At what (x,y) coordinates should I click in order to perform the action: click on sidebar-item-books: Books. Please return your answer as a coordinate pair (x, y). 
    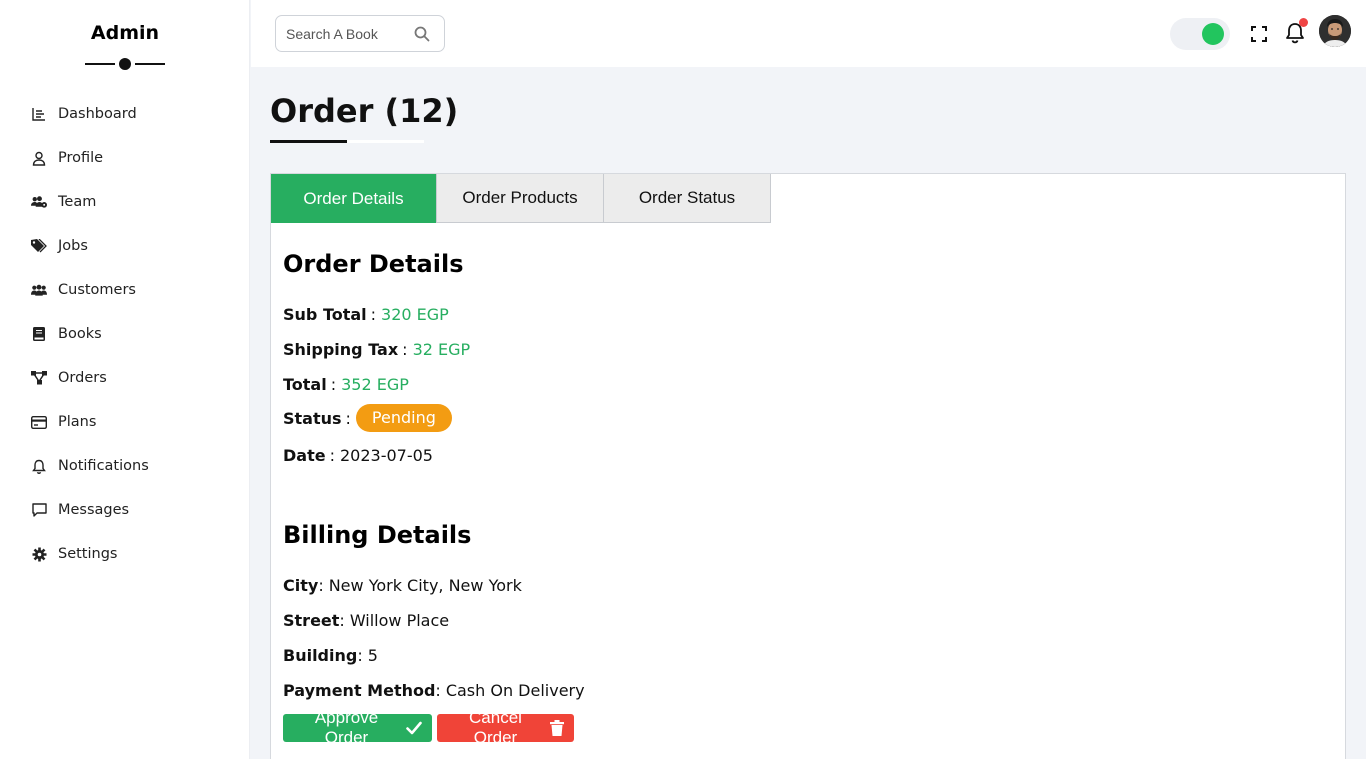
    Looking at the image, I should click on (125, 334).